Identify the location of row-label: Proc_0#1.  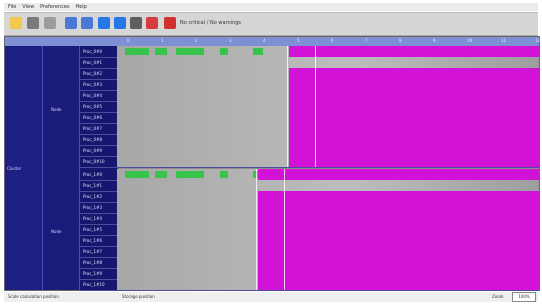
(92, 62).